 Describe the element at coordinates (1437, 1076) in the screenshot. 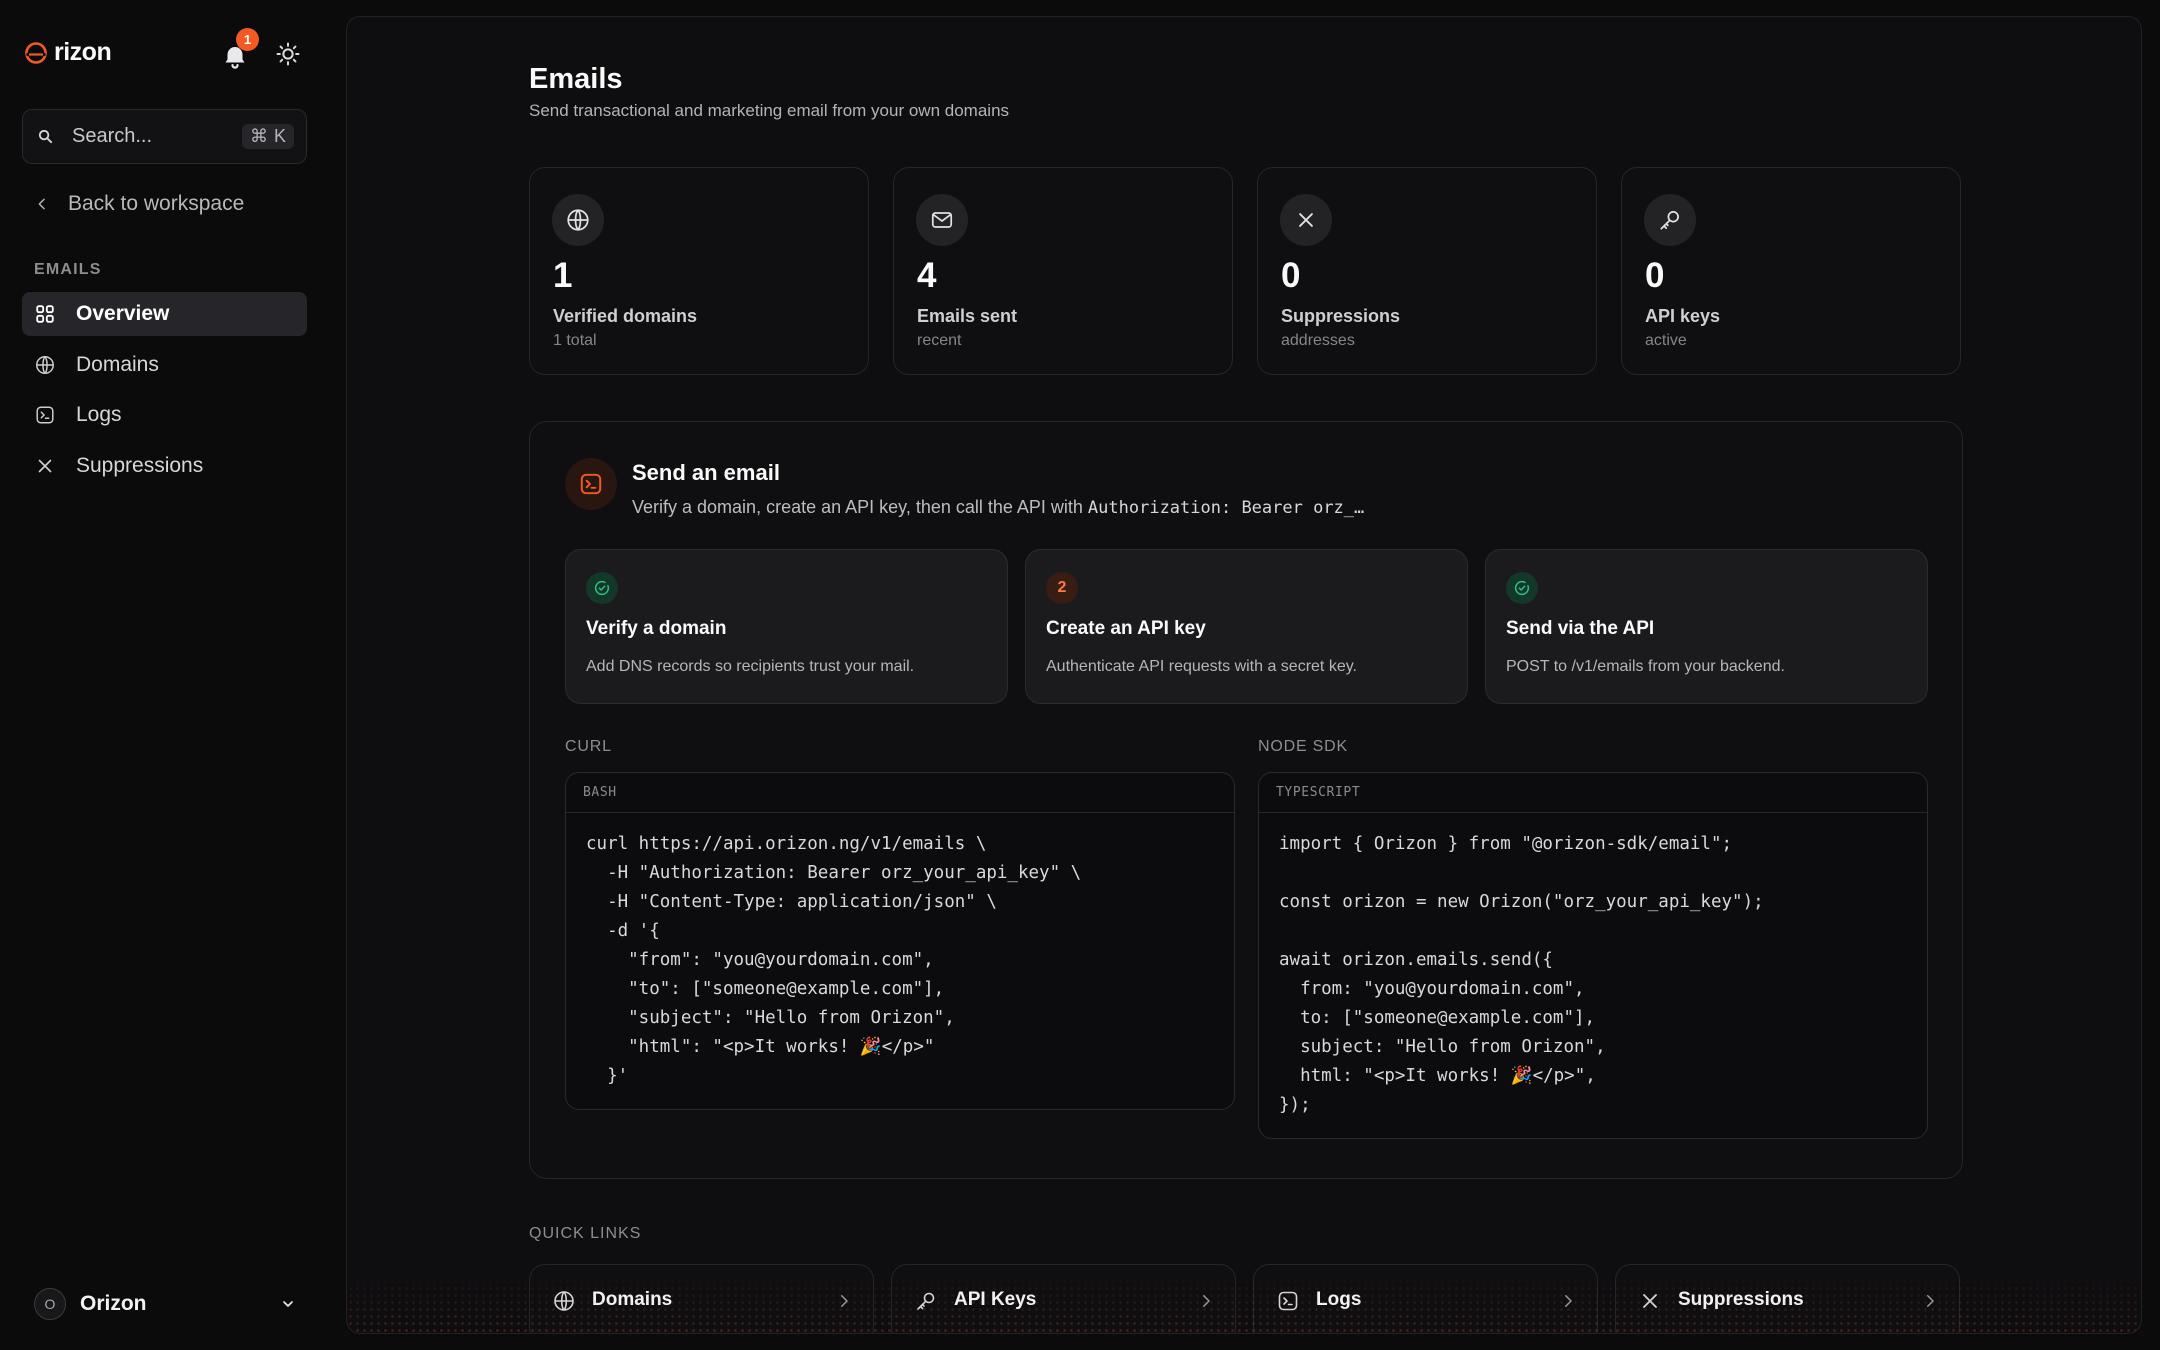

I see `code-line: html: "<p>It works! 🎉</p>",` at that location.